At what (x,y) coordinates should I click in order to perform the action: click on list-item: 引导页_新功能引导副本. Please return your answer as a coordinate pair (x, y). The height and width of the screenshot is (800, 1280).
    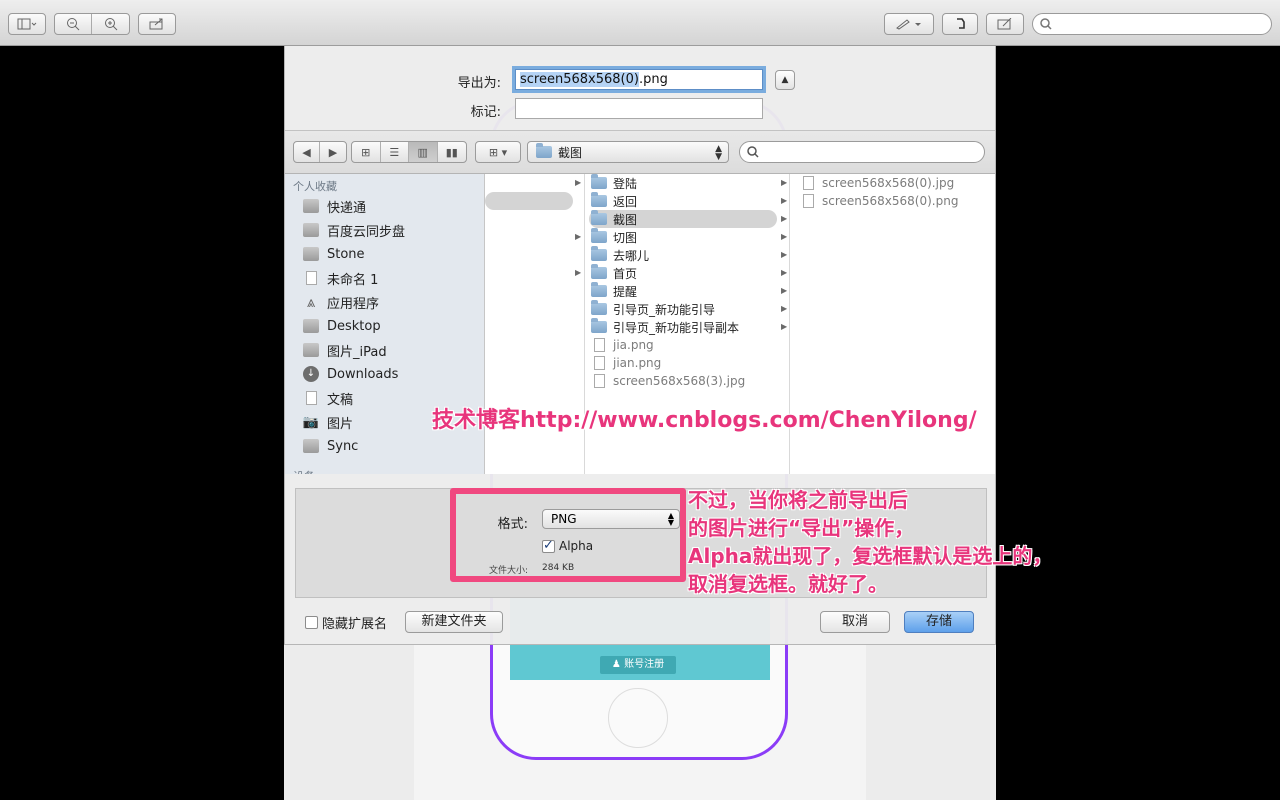
    Looking at the image, I should click on (687, 327).